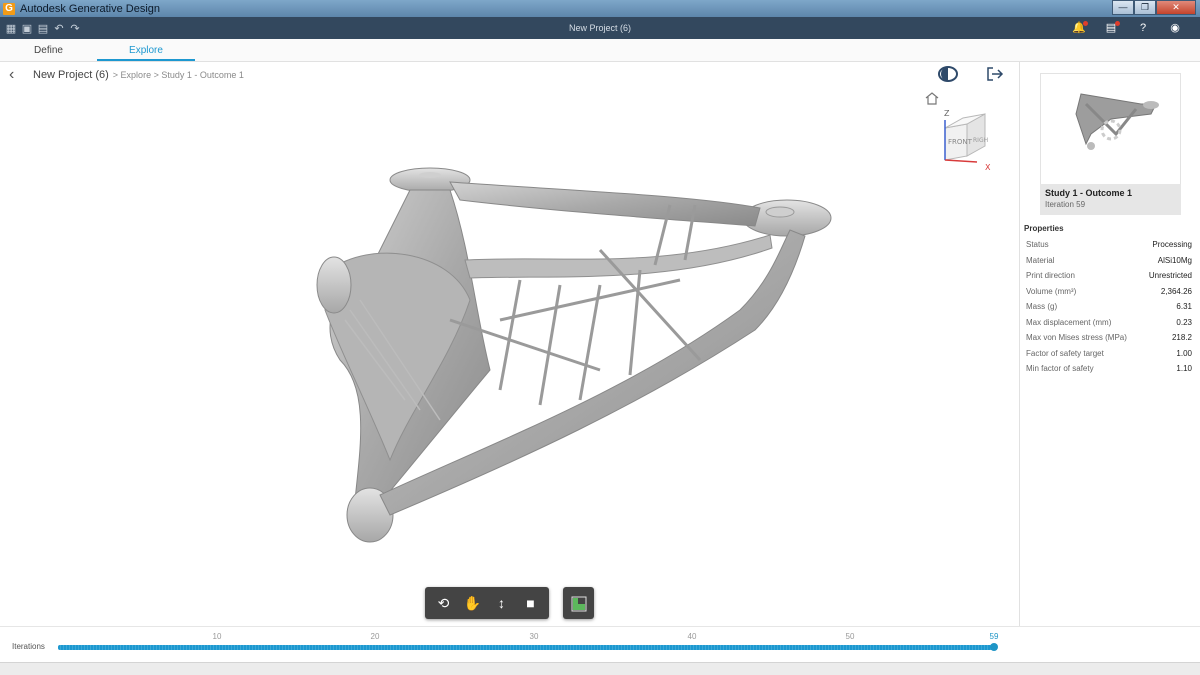 Image resolution: width=1200 pixels, height=675 pixels. What do you see at coordinates (1175, 28) in the screenshot?
I see `account-icon: ◉` at bounding box center [1175, 28].